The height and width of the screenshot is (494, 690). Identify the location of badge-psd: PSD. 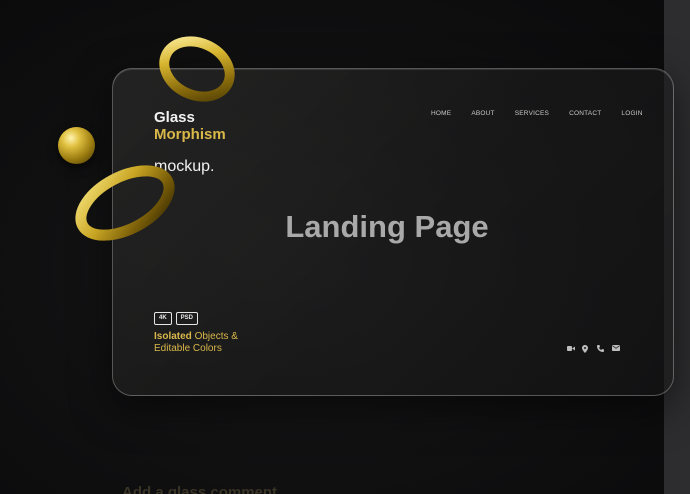
(187, 318).